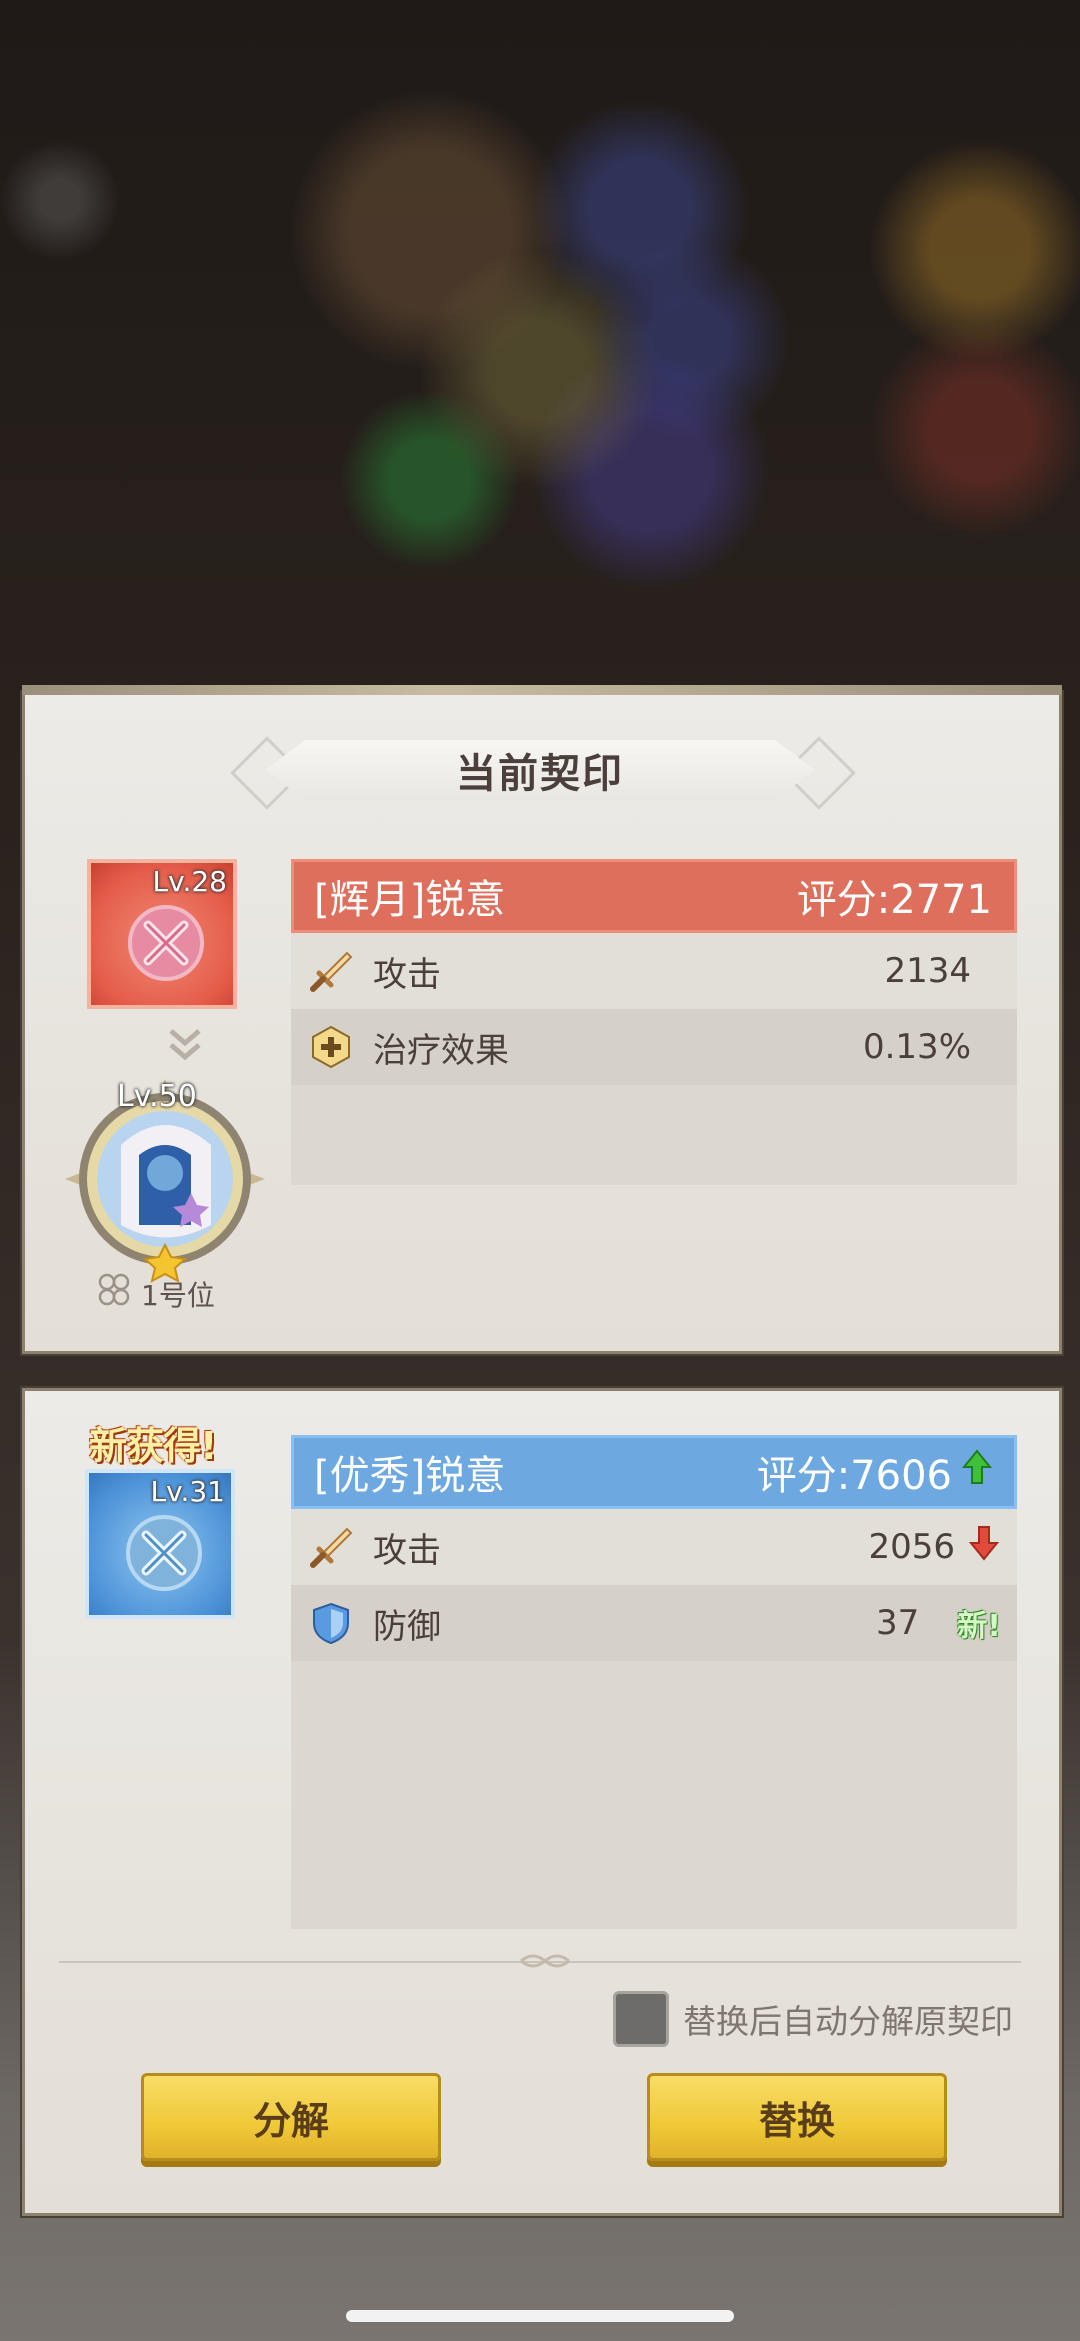  What do you see at coordinates (654, 896) in the screenshot?
I see `current-seal-header: [辉月]锐意 评分:2771` at bounding box center [654, 896].